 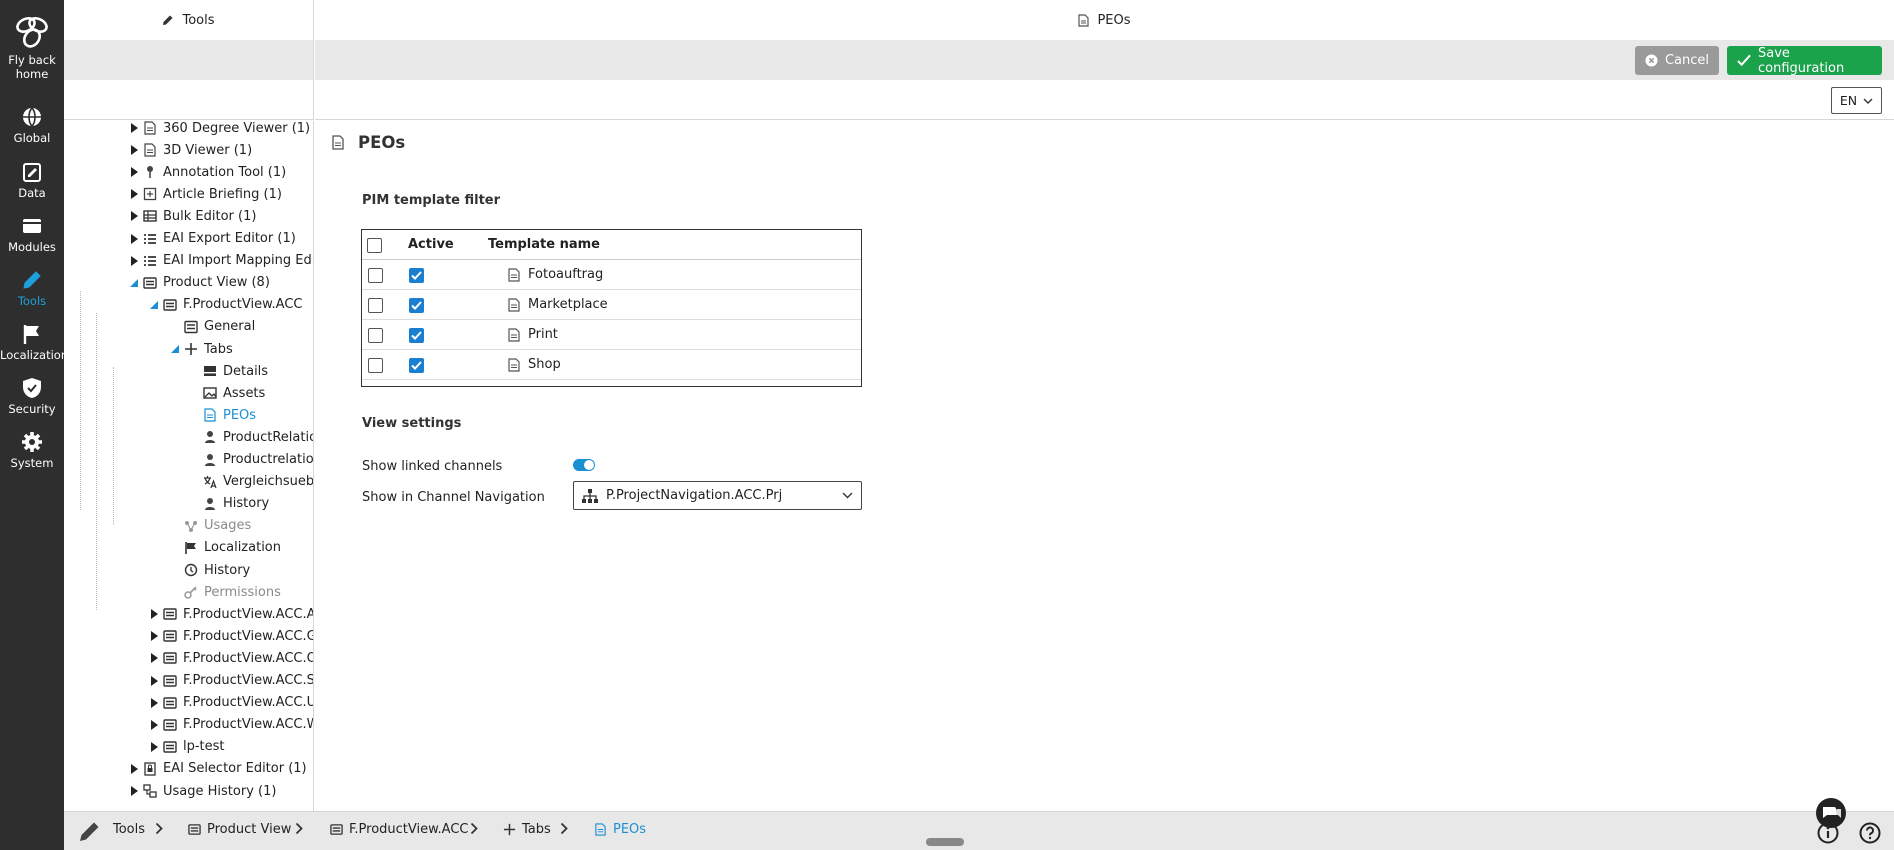 What do you see at coordinates (32, 396) in the screenshot?
I see `rail-security: Security` at bounding box center [32, 396].